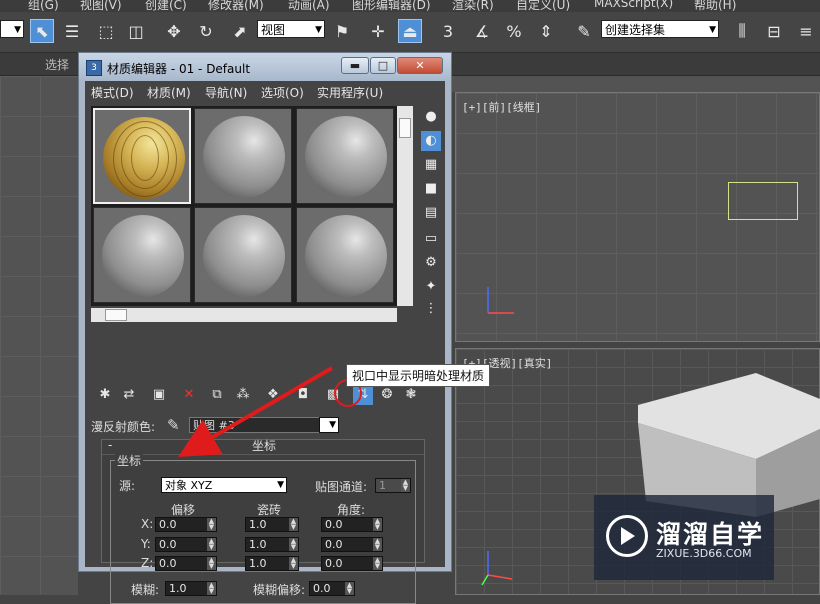 Image resolution: width=820 pixels, height=604 pixels. I want to click on watermark-url: ZIXUE.3D66.COM, so click(704, 553).